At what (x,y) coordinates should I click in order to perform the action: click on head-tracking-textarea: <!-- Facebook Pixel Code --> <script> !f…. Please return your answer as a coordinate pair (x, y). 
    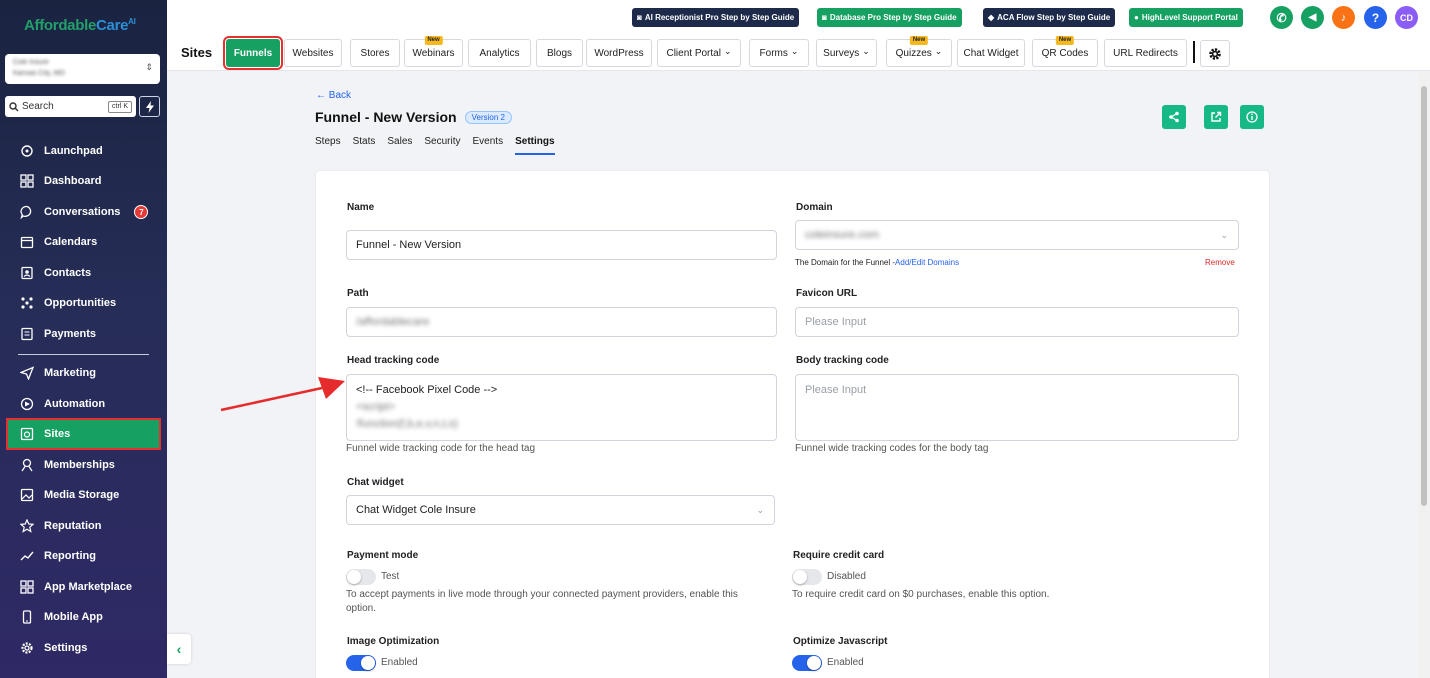
    Looking at the image, I should click on (561, 407).